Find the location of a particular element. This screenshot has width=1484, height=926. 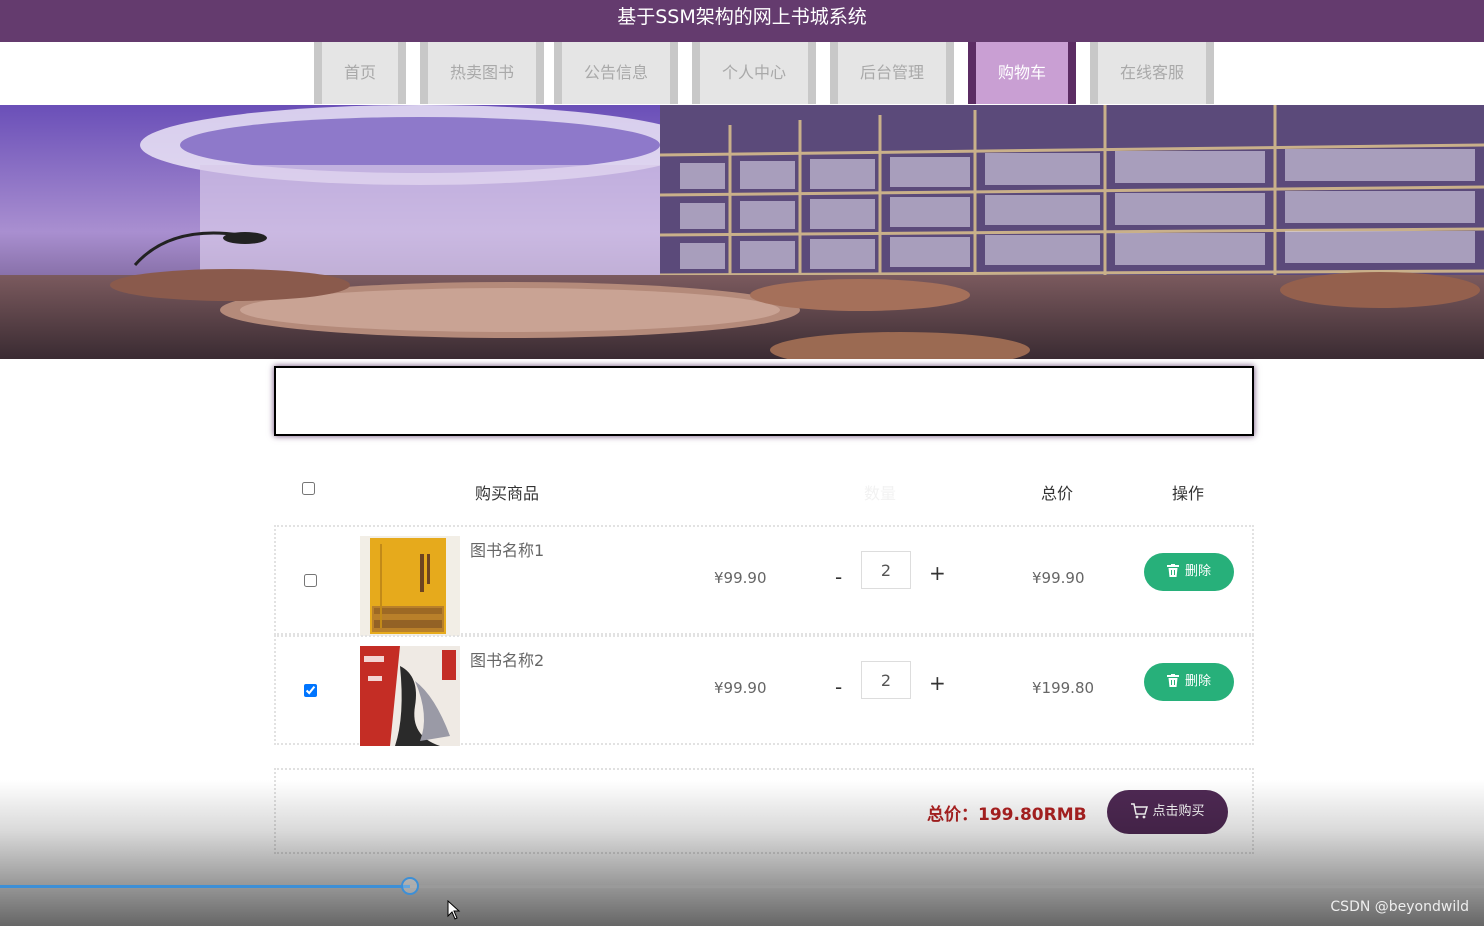

nav-item-support: 在线客服 is located at coordinates (1152, 73).